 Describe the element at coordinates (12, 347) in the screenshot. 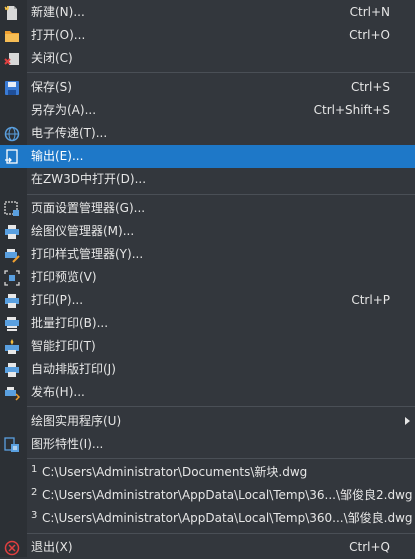

I see `smart-print-icon` at that location.